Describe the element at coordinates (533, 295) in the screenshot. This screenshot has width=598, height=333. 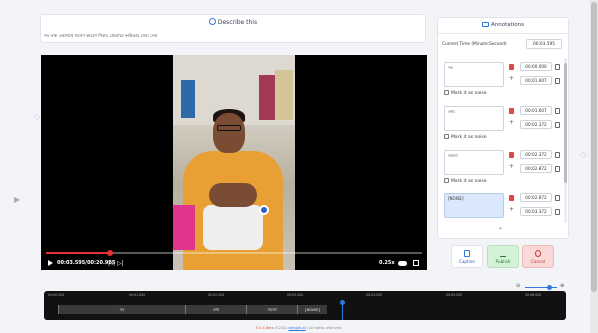
I see `timeline-tick: 00:06.000` at that location.